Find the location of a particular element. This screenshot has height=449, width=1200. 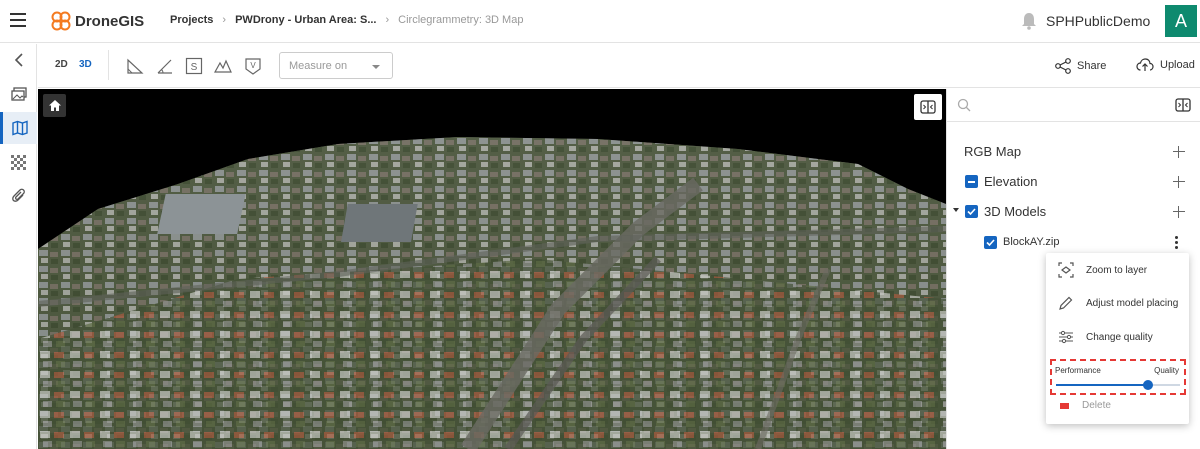

measure-area-icon is located at coordinates (135, 66).